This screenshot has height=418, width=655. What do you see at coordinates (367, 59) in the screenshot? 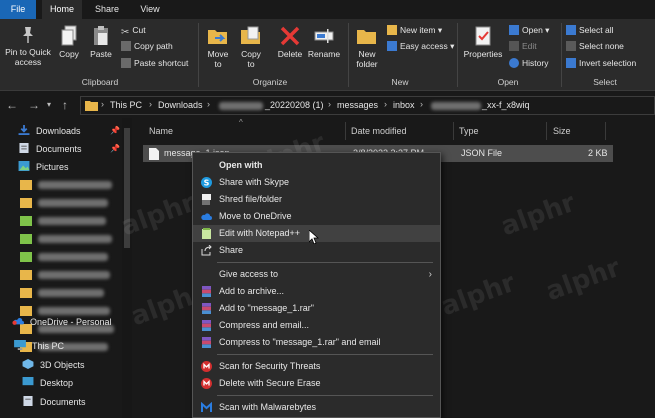
I see `new-folder-label: New folder` at bounding box center [367, 59].